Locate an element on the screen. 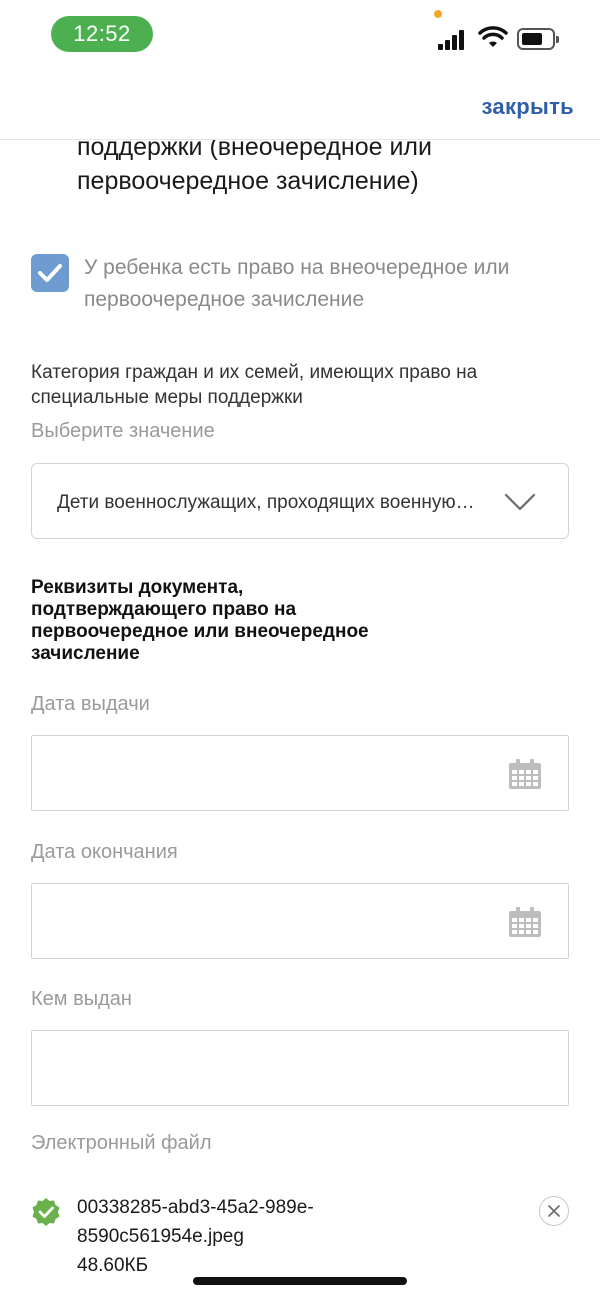  issue-date-label: Дата выдачи is located at coordinates (90, 704).